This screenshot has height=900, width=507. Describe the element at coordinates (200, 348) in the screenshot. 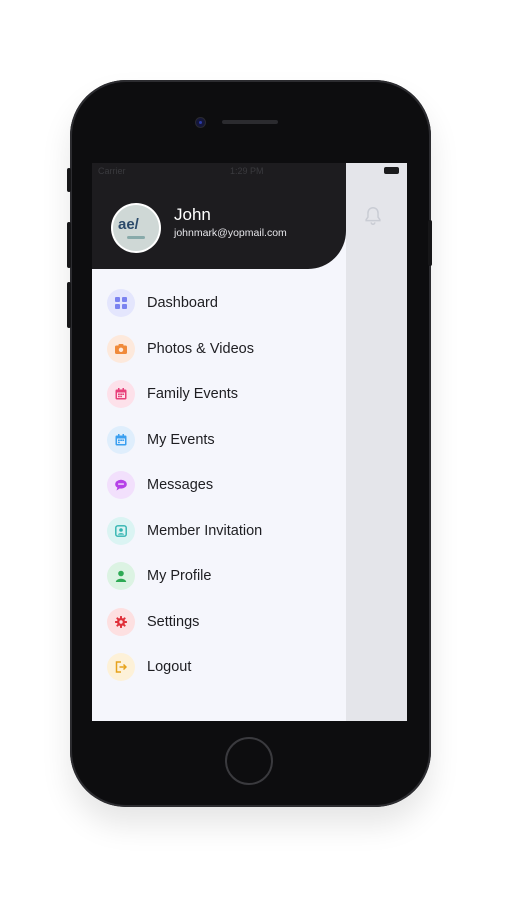

I see `menu-label: Photos & Videos` at that location.